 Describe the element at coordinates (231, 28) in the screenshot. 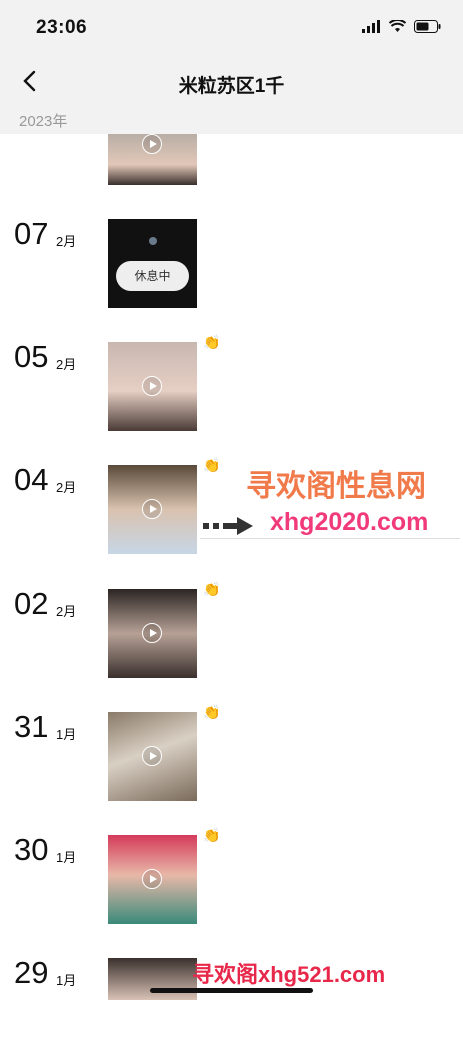

I see `status-bar: 23:06` at that location.